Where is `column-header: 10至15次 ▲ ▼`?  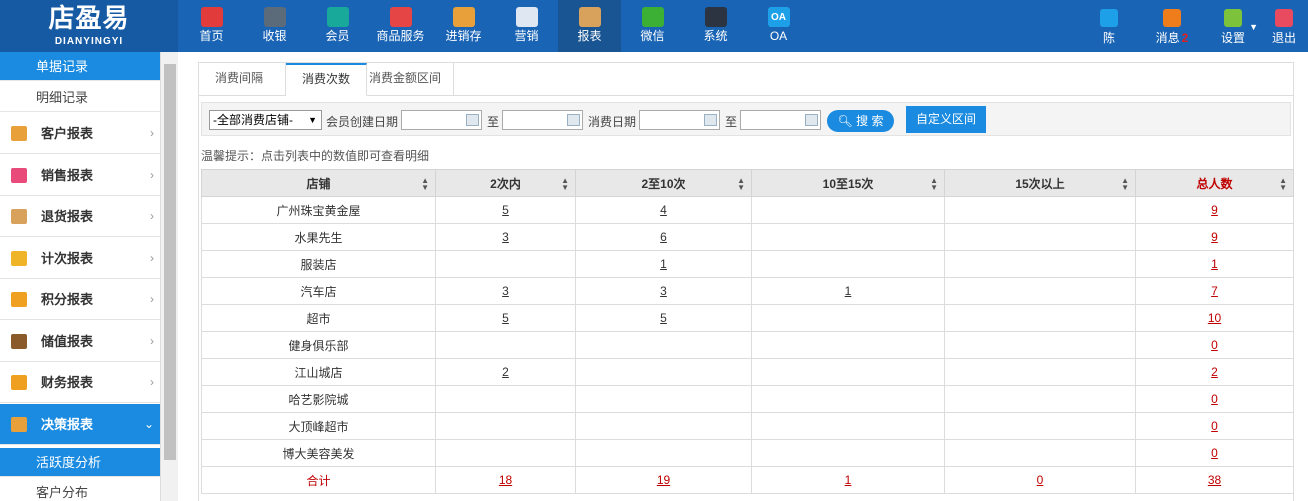
column-header: 10至15次 ▲ ▼ is located at coordinates (848, 183).